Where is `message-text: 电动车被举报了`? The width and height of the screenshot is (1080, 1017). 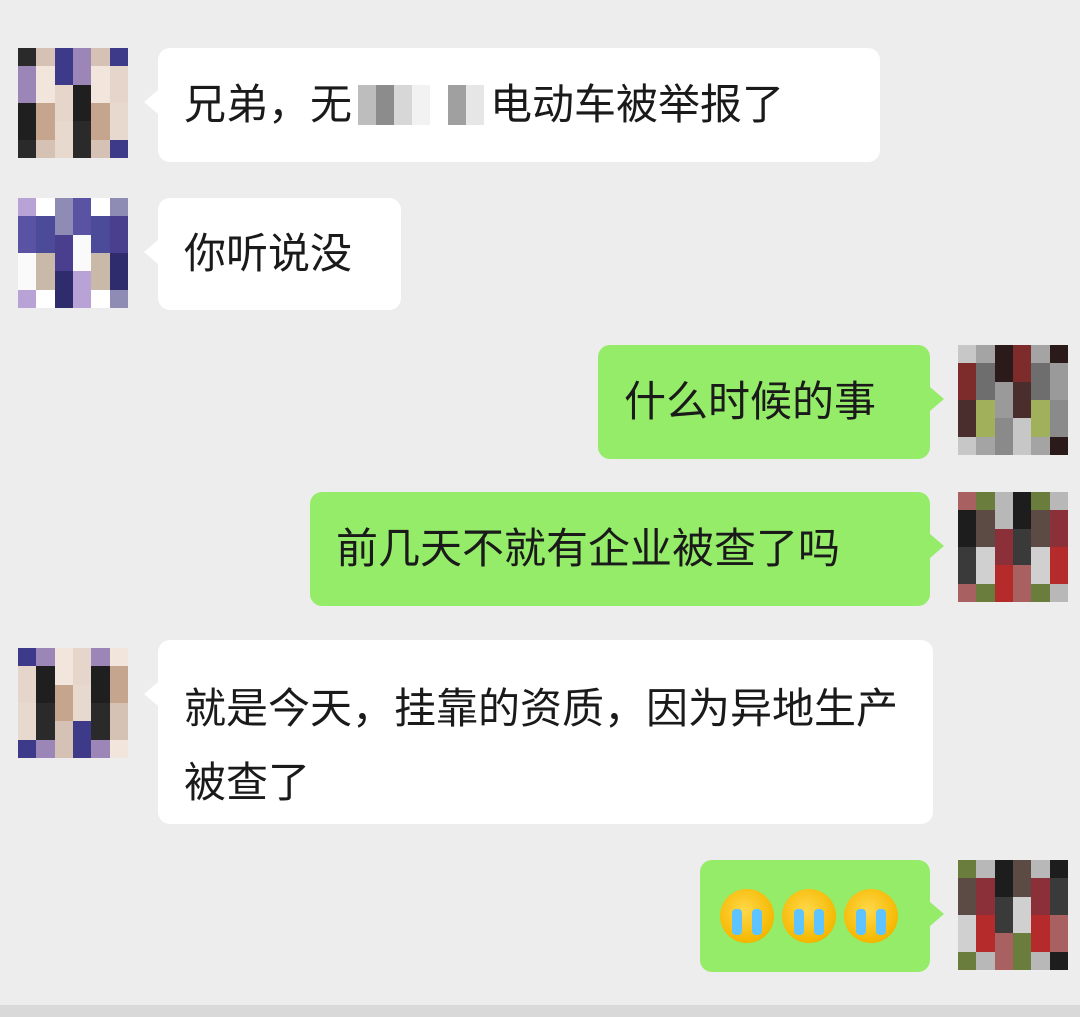 message-text: 电动车被举报了 is located at coordinates (637, 104).